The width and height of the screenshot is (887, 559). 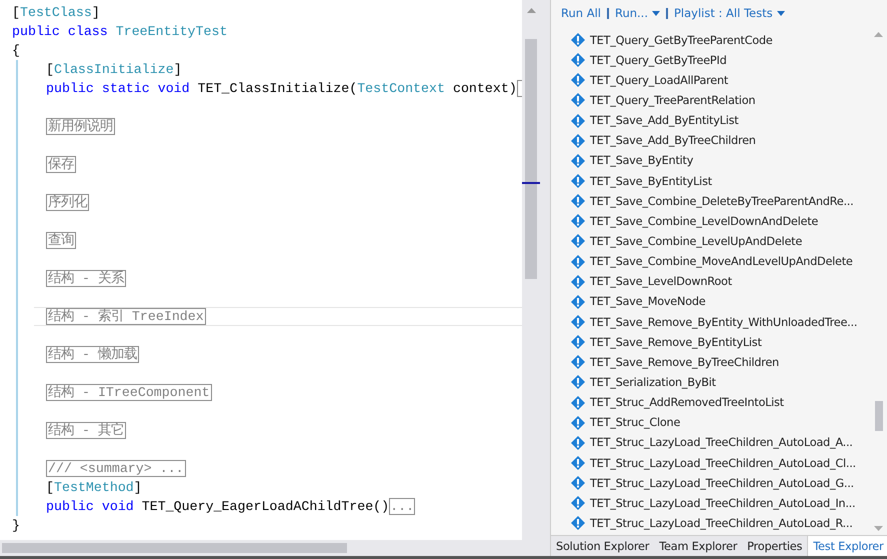 I want to click on collapsed-region: 结构 - 懒加载, so click(x=92, y=354).